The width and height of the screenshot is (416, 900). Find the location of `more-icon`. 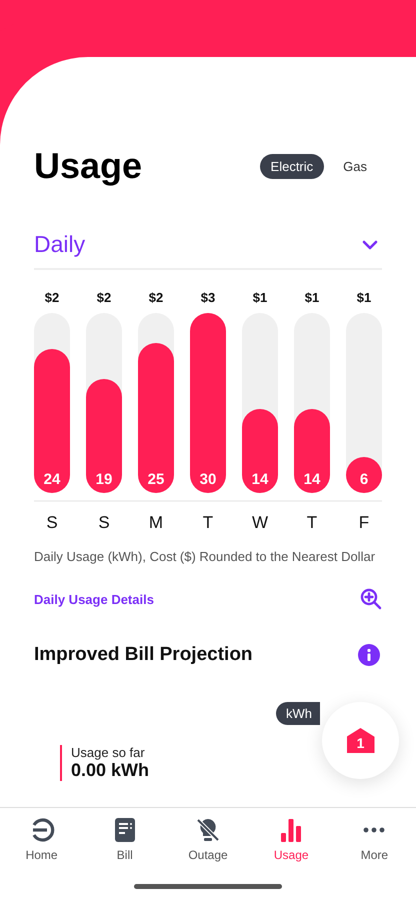

more-icon is located at coordinates (374, 830).